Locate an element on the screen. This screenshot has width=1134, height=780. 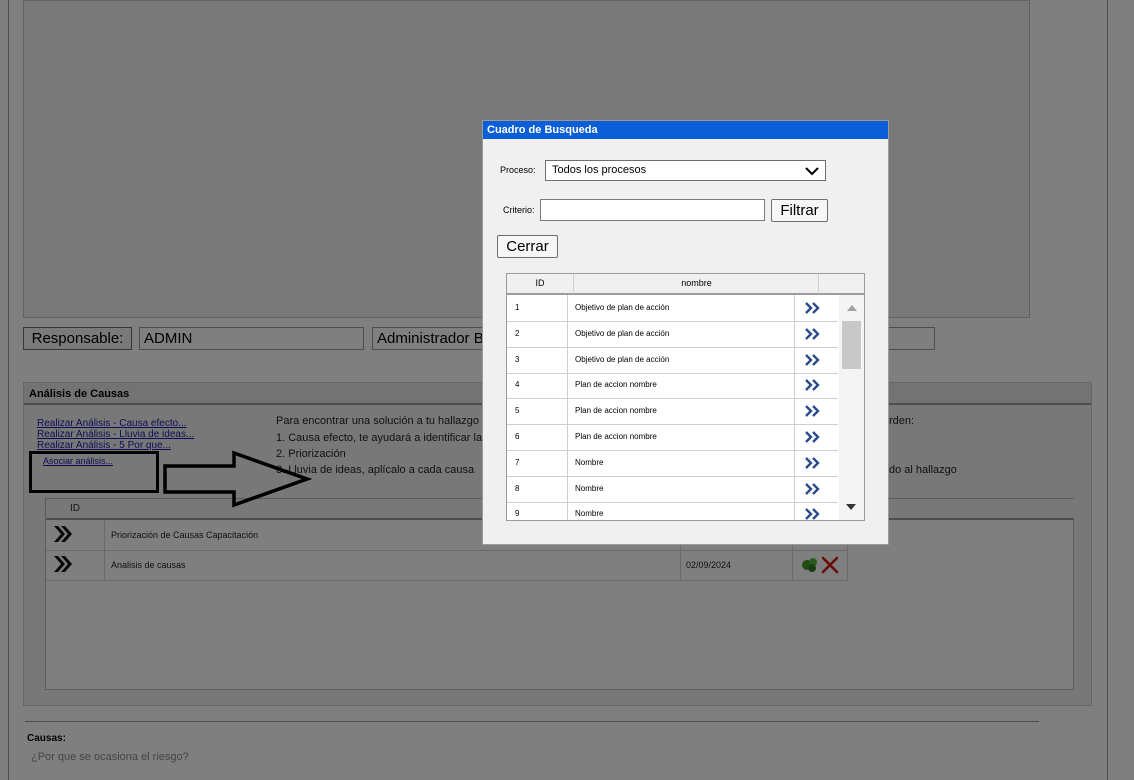
list-item: 1 Objetivo de plan de acción is located at coordinates (672, 308).